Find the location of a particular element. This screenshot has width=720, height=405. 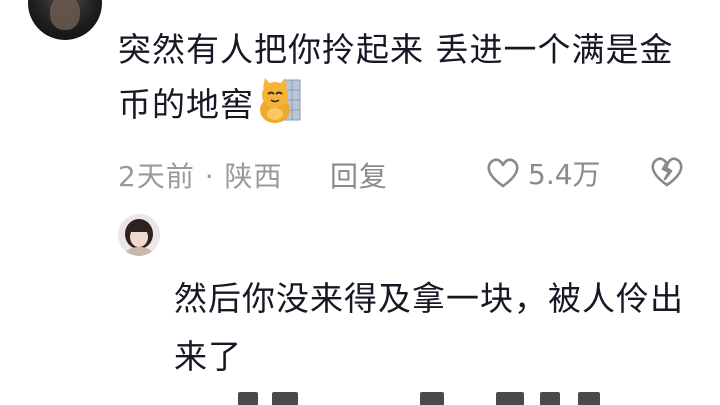

replier-avatar-image is located at coordinates (139, 235).